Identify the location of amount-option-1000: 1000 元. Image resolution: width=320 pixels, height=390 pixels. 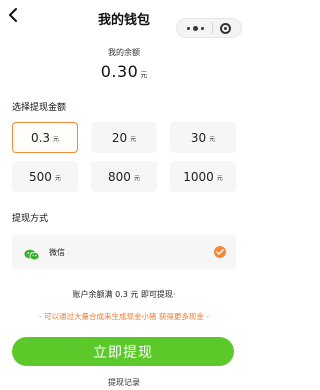
(203, 176).